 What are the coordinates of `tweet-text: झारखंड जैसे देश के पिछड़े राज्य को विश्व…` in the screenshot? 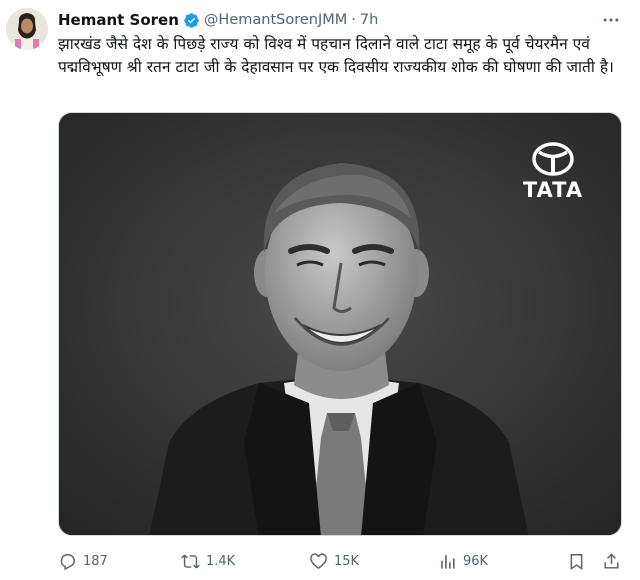 It's located at (336, 55).